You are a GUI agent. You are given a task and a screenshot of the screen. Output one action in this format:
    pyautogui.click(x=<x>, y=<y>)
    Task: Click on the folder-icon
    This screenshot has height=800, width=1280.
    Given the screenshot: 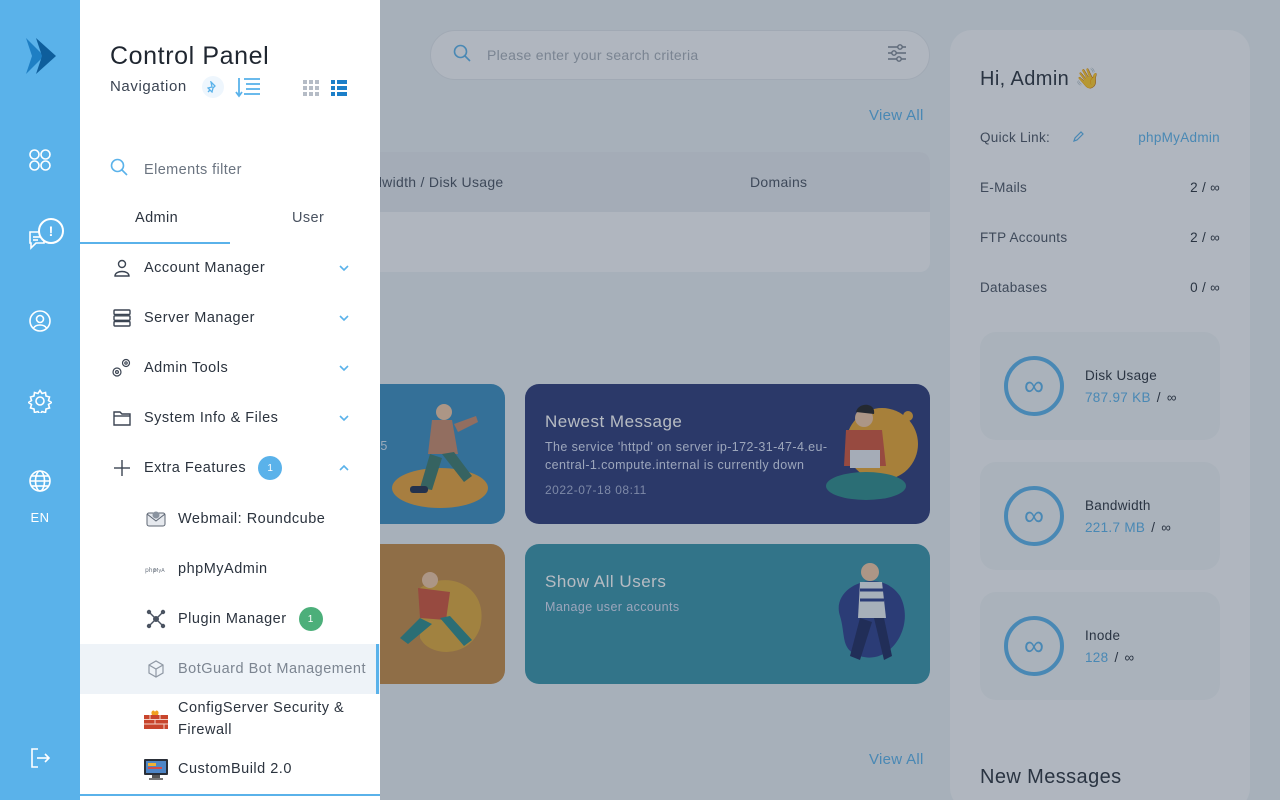 What is the action you would take?
    pyautogui.click(x=122, y=418)
    